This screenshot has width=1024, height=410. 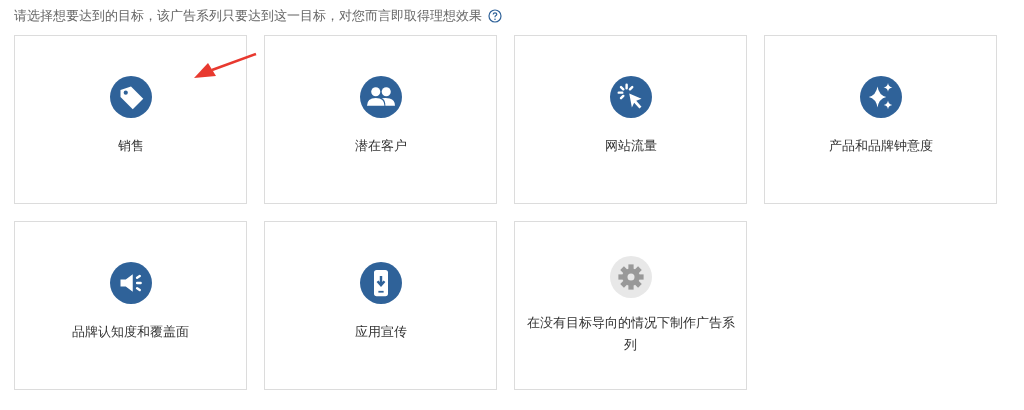 What do you see at coordinates (630, 97) in the screenshot?
I see `cursor-icon` at bounding box center [630, 97].